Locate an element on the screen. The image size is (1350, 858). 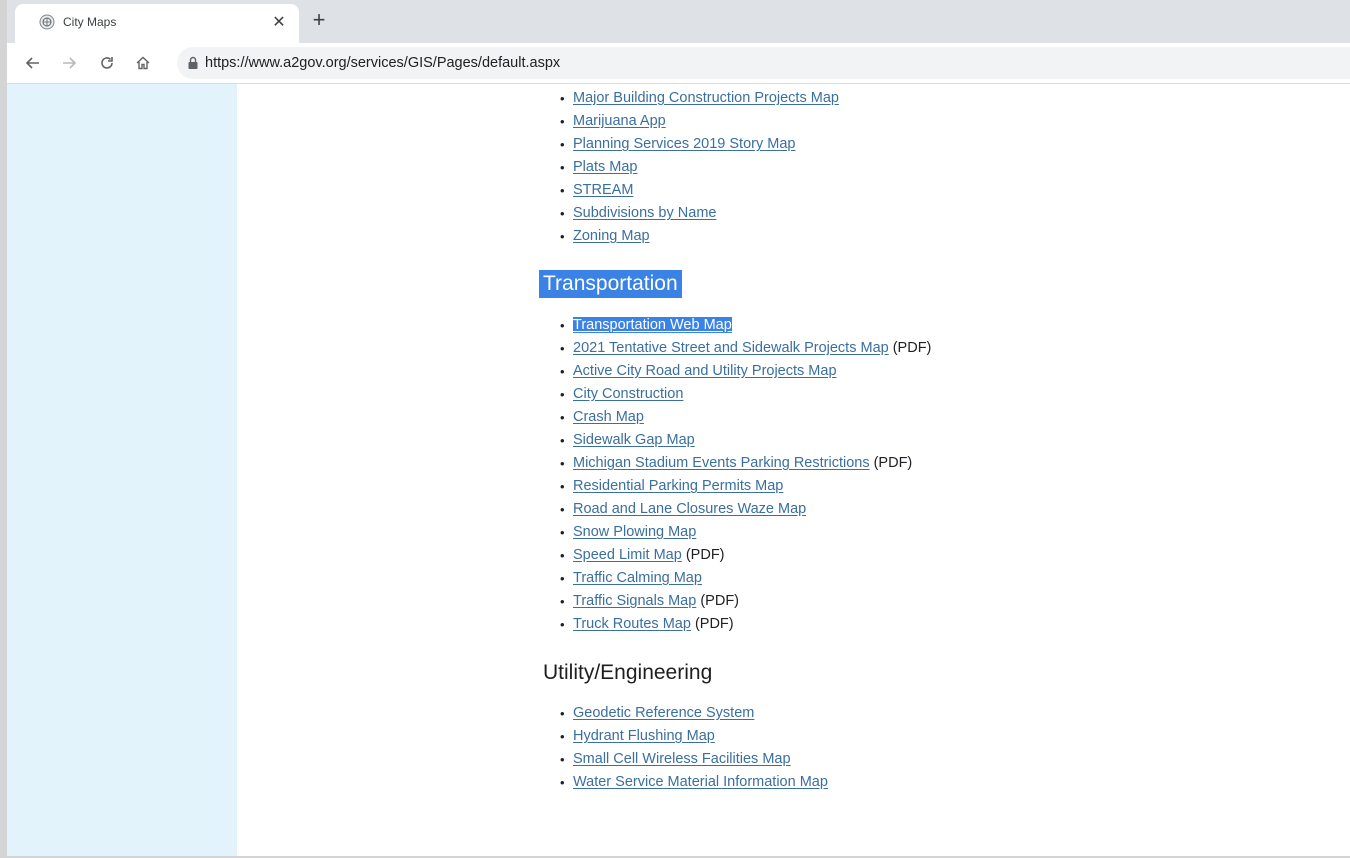
list-item: • STREAM is located at coordinates (699, 190).